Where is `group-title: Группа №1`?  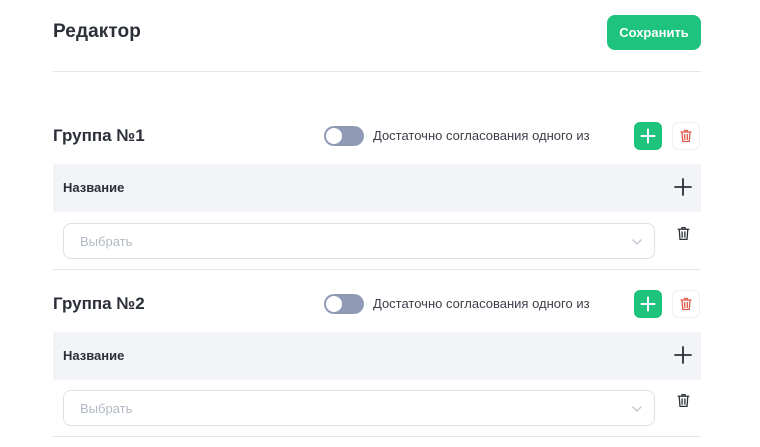
group-title: Группа №1 is located at coordinates (99, 135).